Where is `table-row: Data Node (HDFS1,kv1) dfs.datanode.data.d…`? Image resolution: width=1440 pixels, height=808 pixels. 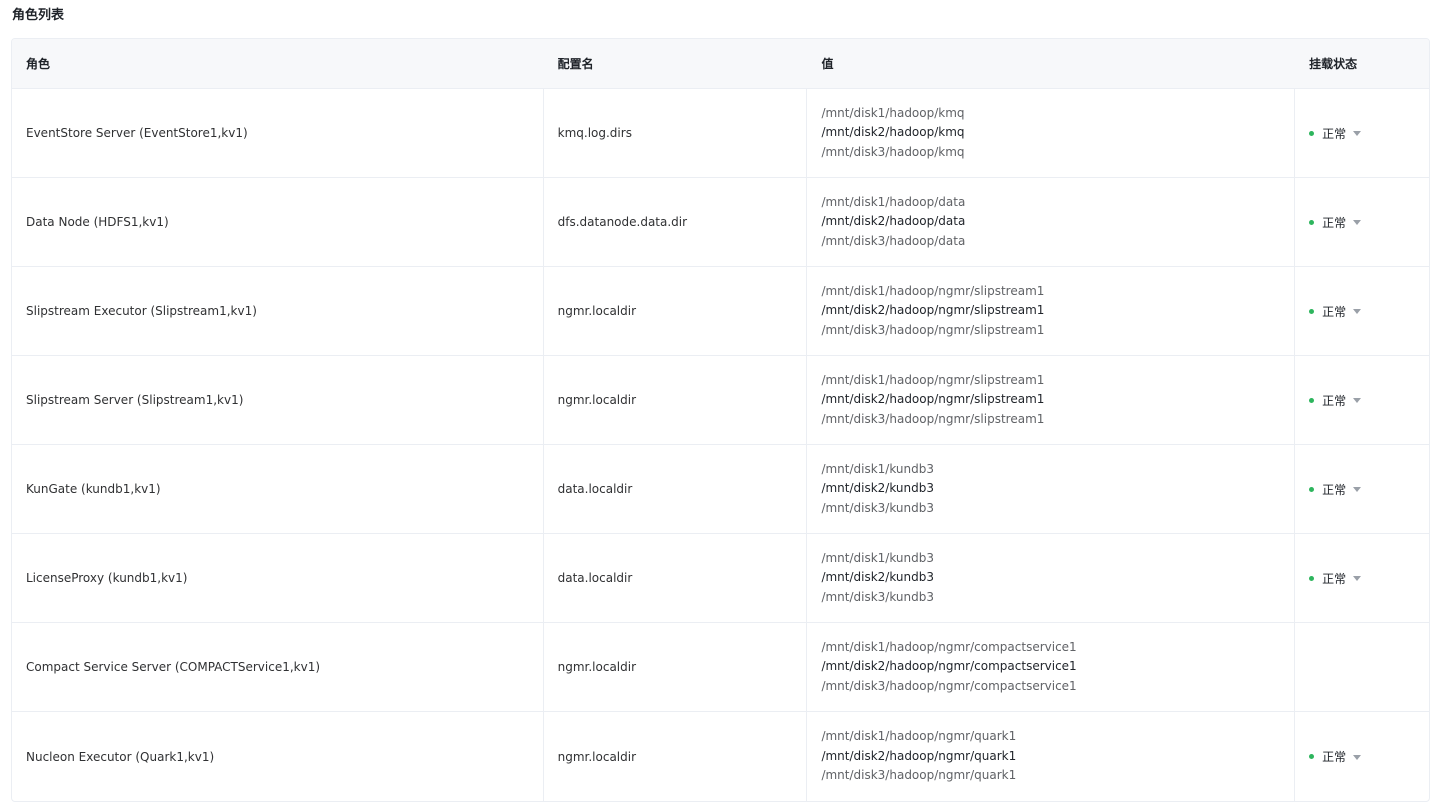 table-row: Data Node (HDFS1,kv1) dfs.datanode.data.d… is located at coordinates (720, 222).